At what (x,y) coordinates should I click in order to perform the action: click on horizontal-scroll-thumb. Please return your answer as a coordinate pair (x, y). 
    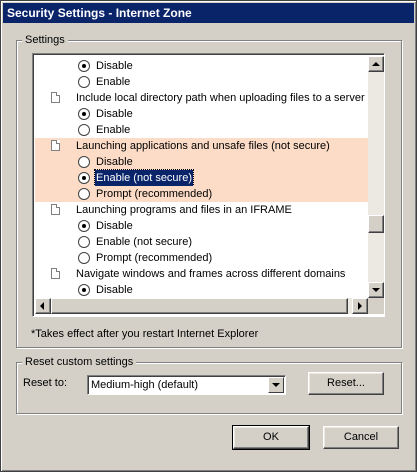
    Looking at the image, I should click on (199, 306).